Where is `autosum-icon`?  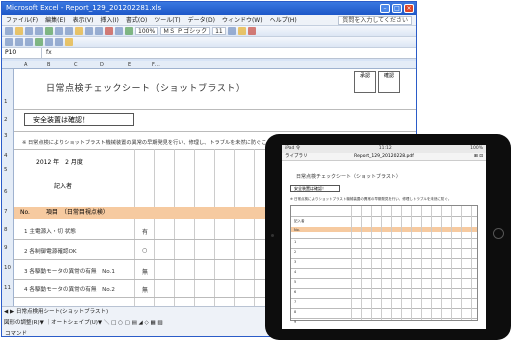 autosum-icon is located at coordinates (109, 31).